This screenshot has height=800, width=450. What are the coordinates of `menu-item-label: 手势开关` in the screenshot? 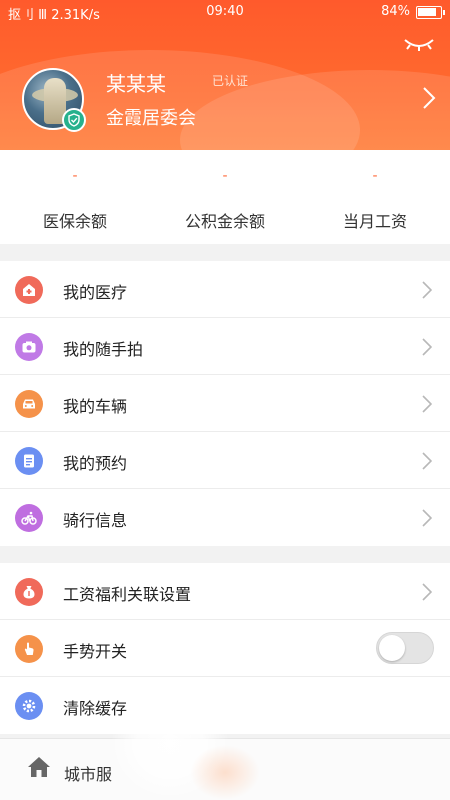 It's located at (95, 651).